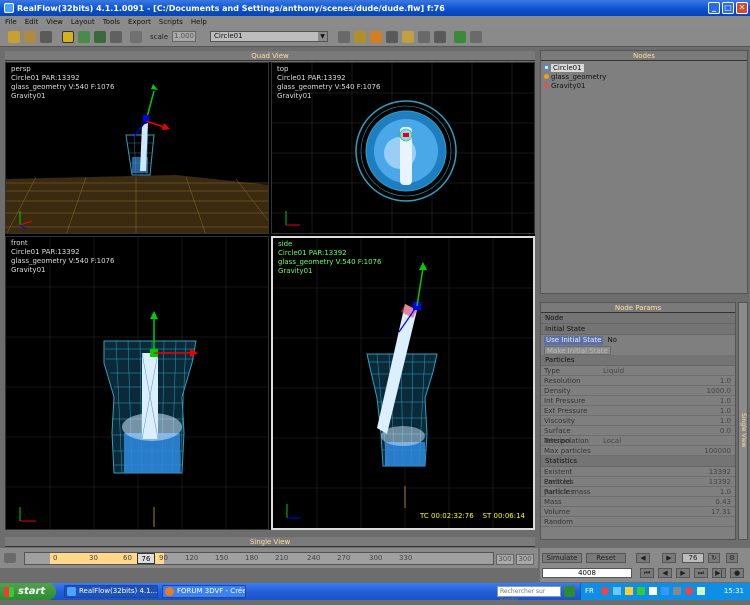 The image size is (750, 605). Describe the element at coordinates (68, 37) in the screenshot. I see `select-tool-icon` at that location.